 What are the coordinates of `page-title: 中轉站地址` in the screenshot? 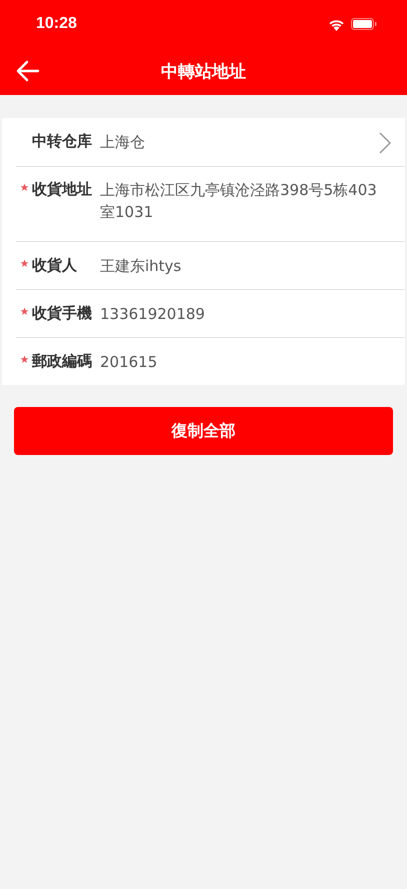 It's located at (203, 72).